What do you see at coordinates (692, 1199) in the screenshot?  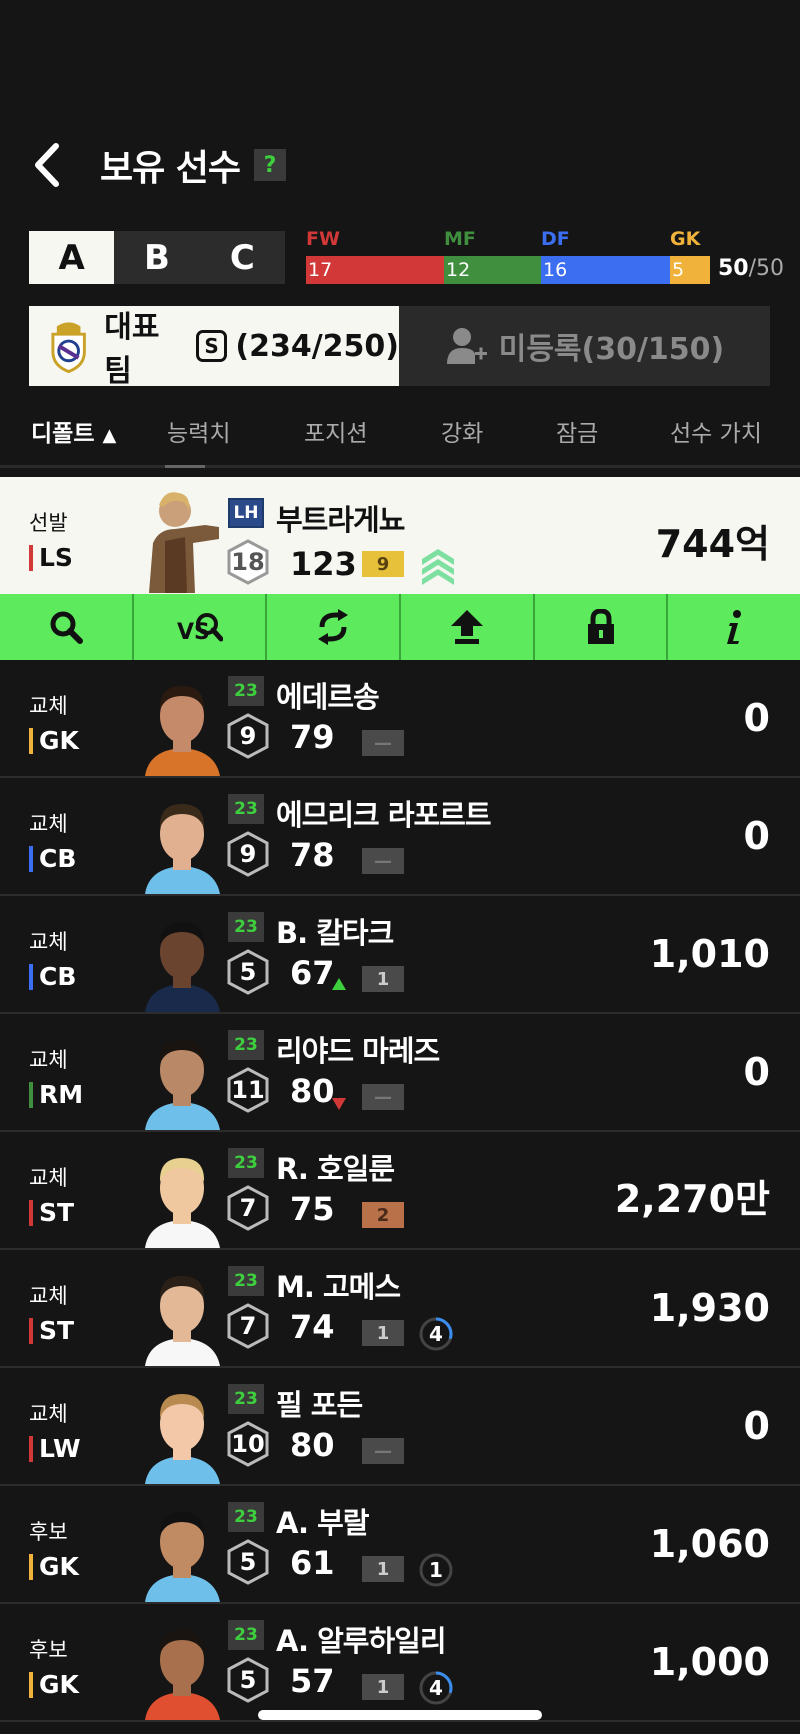 I see `player-value: 2,270만` at bounding box center [692, 1199].